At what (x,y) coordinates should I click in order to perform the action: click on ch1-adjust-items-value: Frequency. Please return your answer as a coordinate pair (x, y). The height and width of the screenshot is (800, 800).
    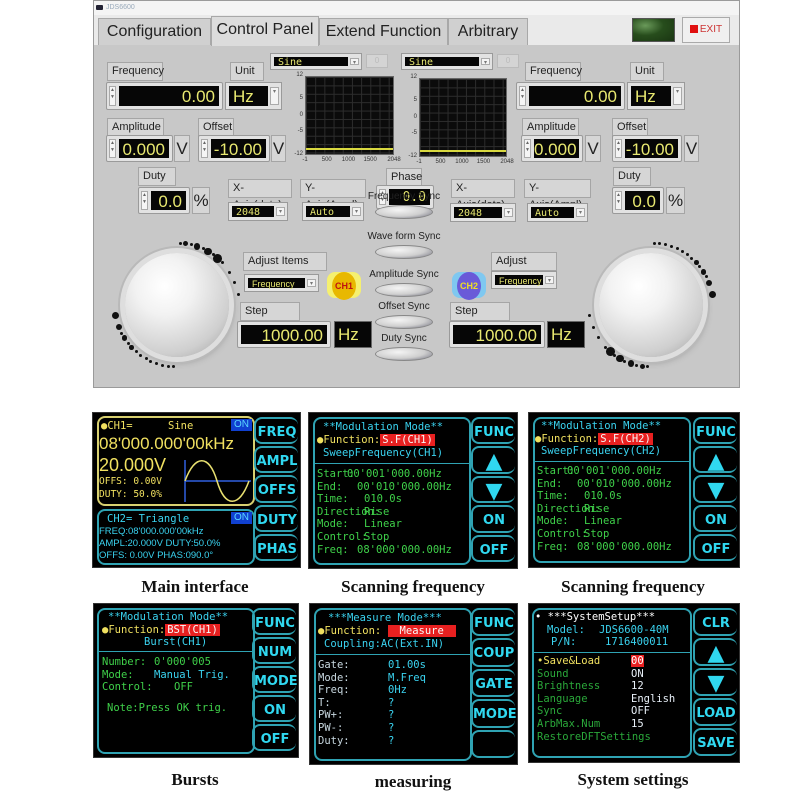
    Looking at the image, I should click on (276, 283).